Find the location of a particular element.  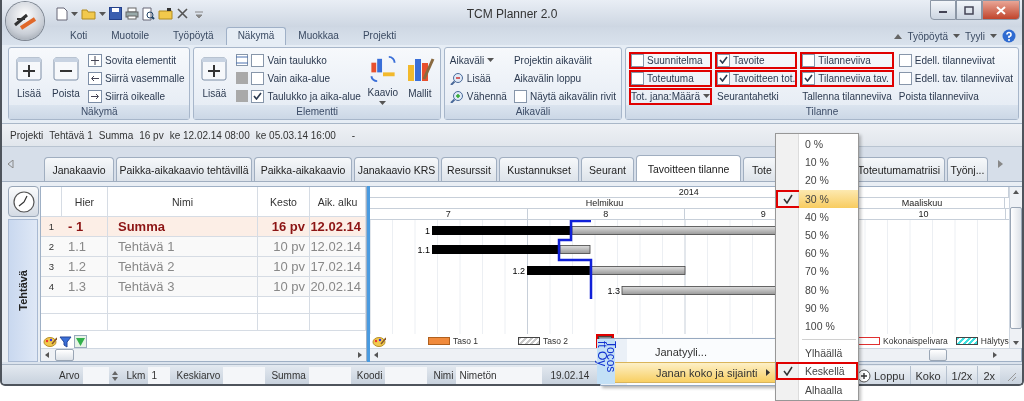

table-cell: 1.2 is located at coordinates (85, 267).